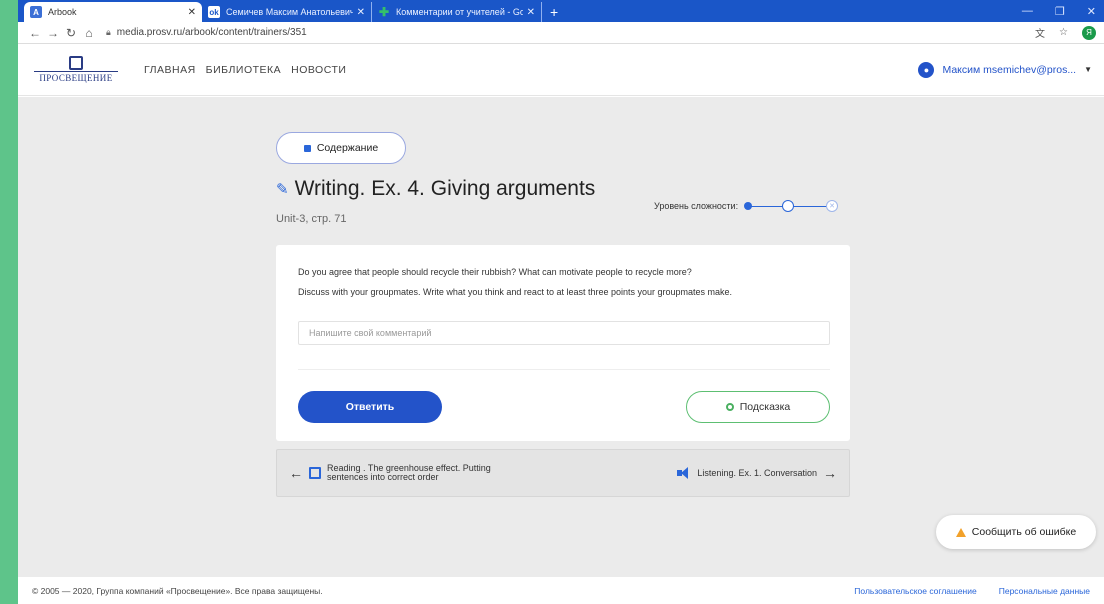  What do you see at coordinates (108, 32) in the screenshot?
I see `lock-icon: 🔒︎` at bounding box center [108, 32].